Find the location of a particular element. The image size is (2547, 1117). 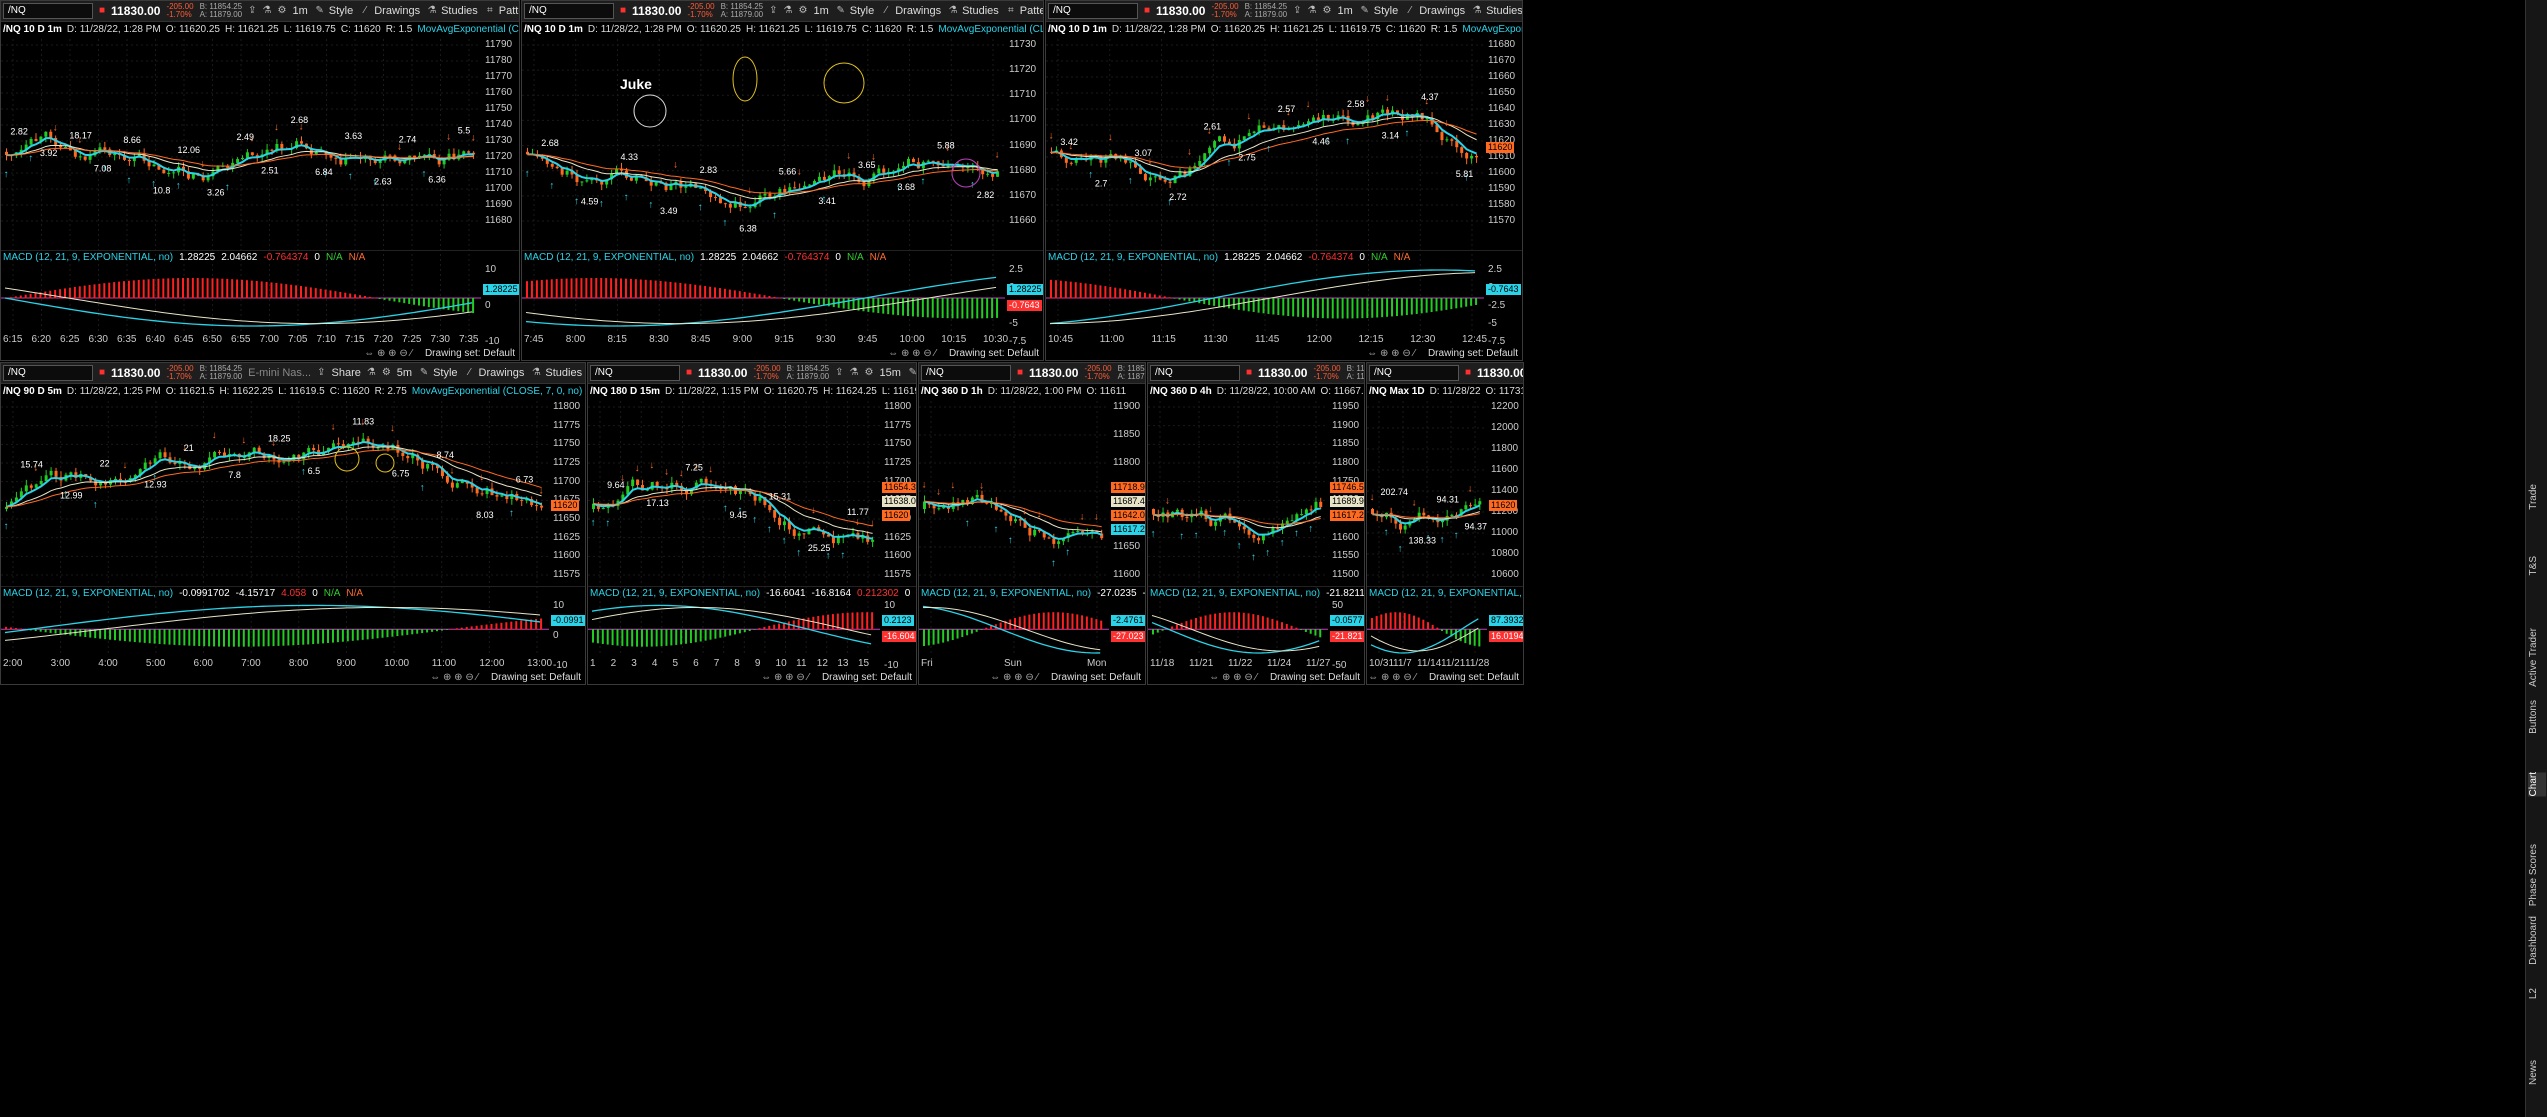

sidebar-tab-trade: Trade is located at coordinates (2537, 497).